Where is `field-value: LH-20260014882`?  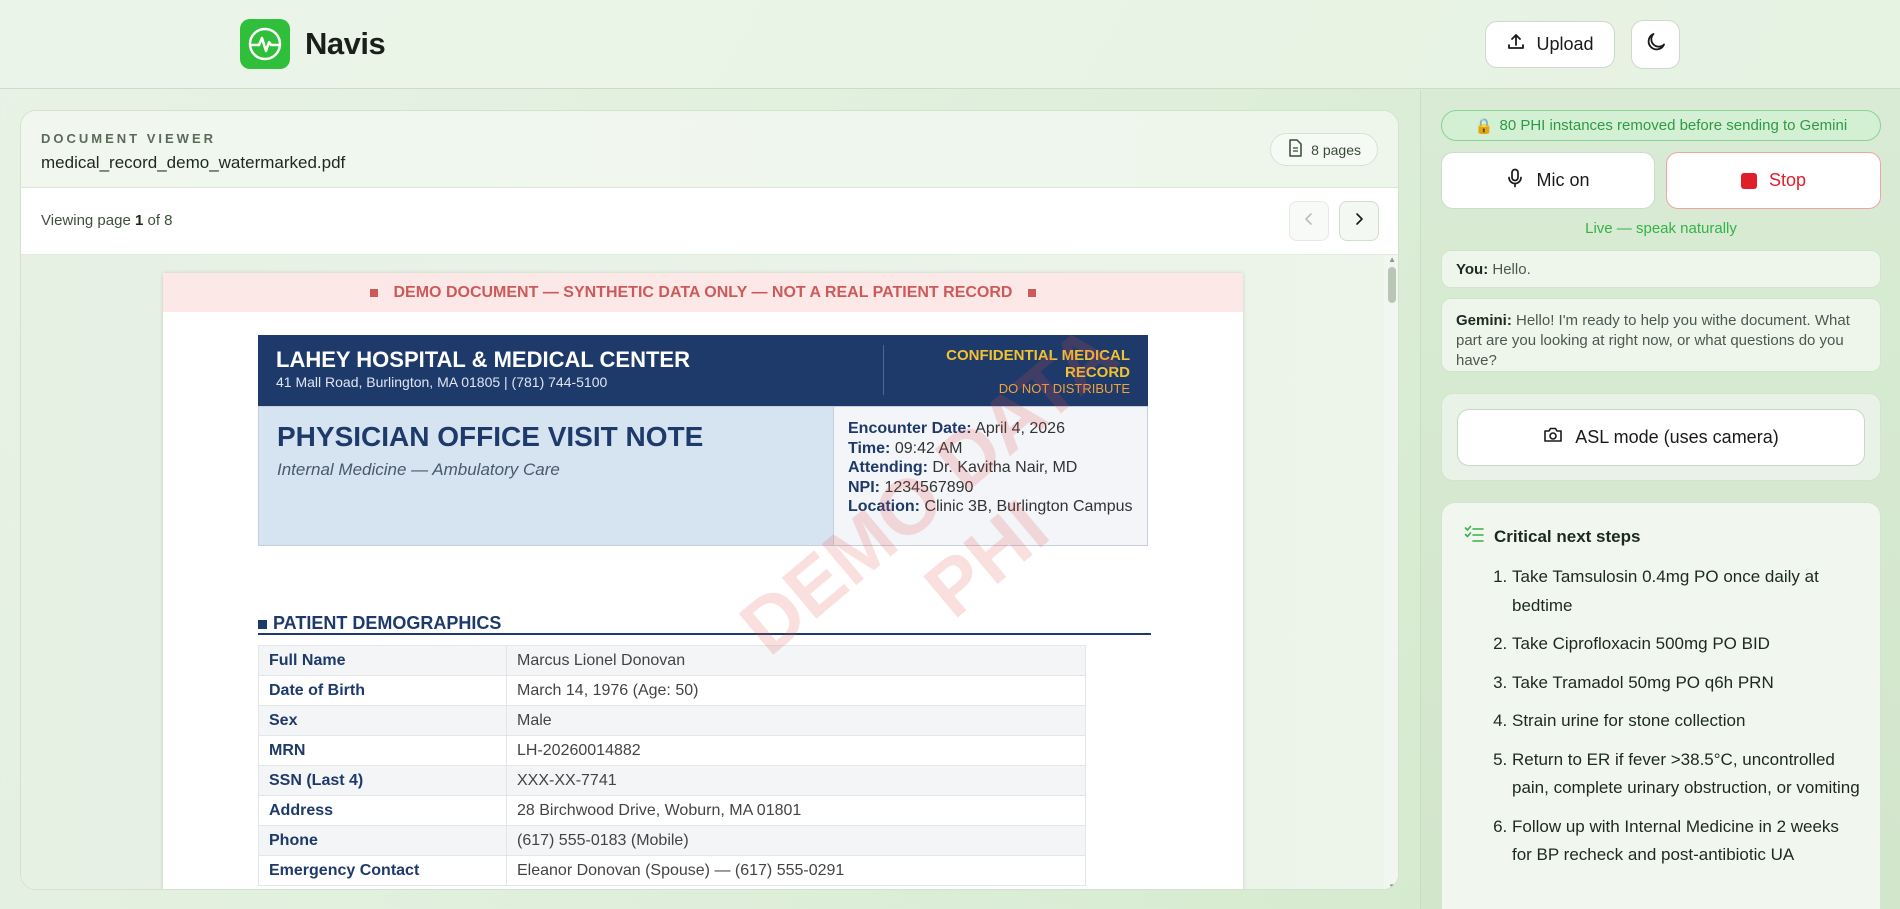
field-value: LH-20260014882 is located at coordinates (796, 750).